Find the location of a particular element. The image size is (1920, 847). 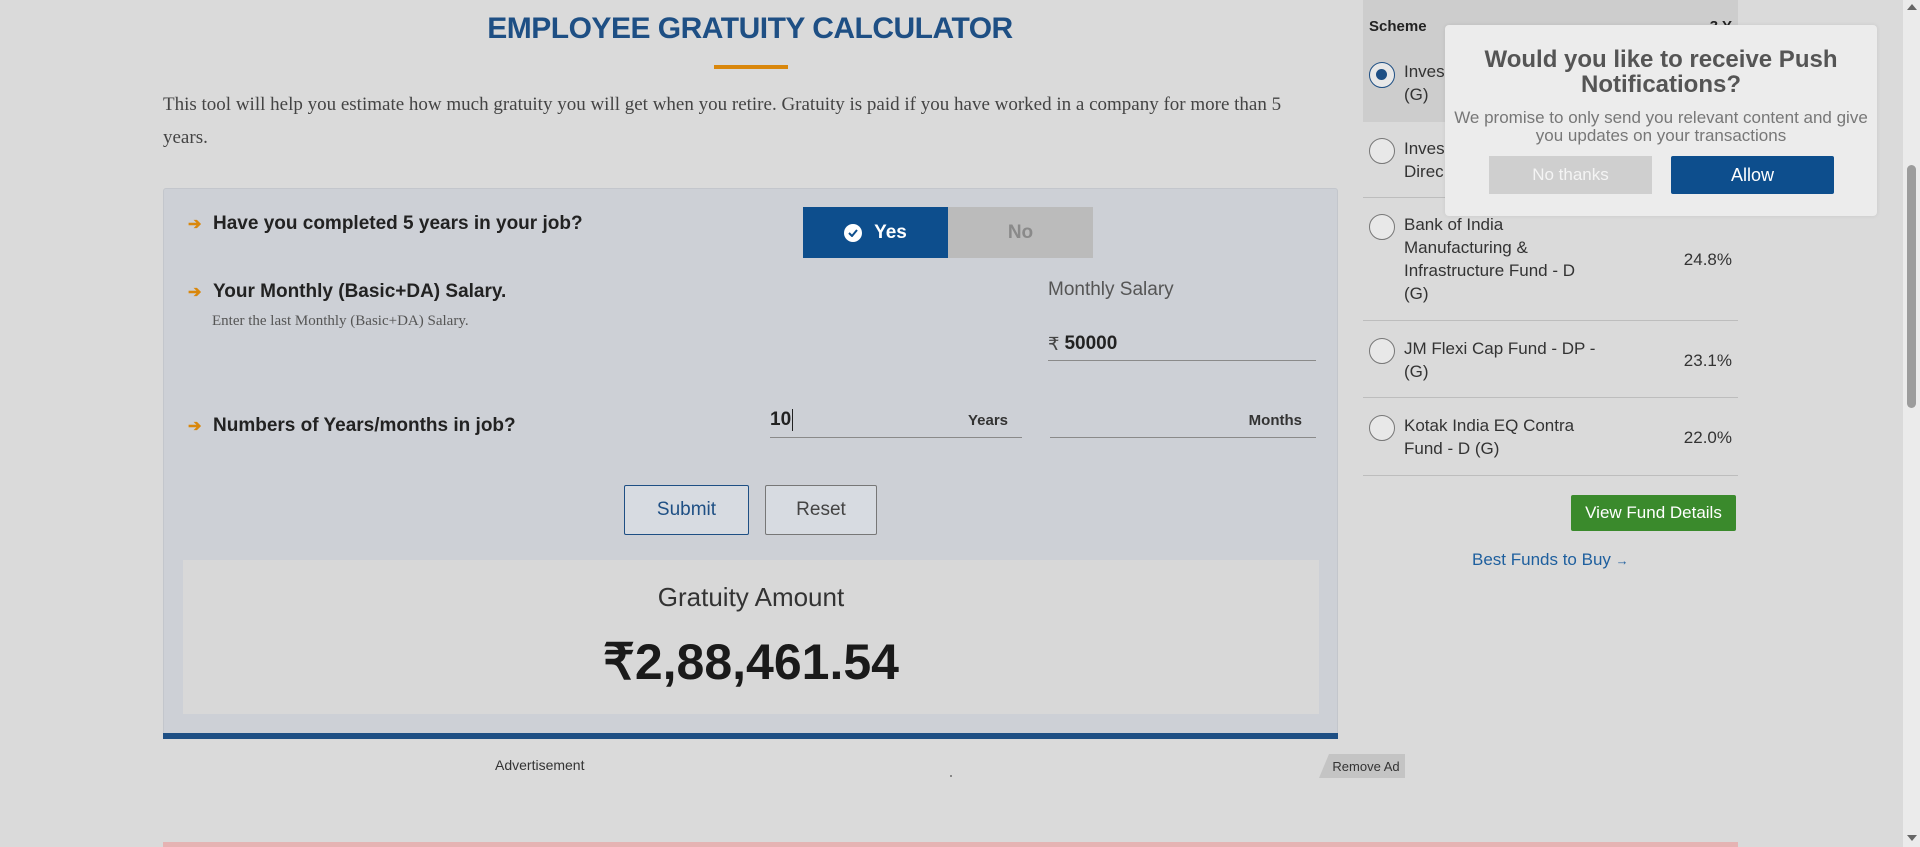

no-button: No is located at coordinates (1020, 232).